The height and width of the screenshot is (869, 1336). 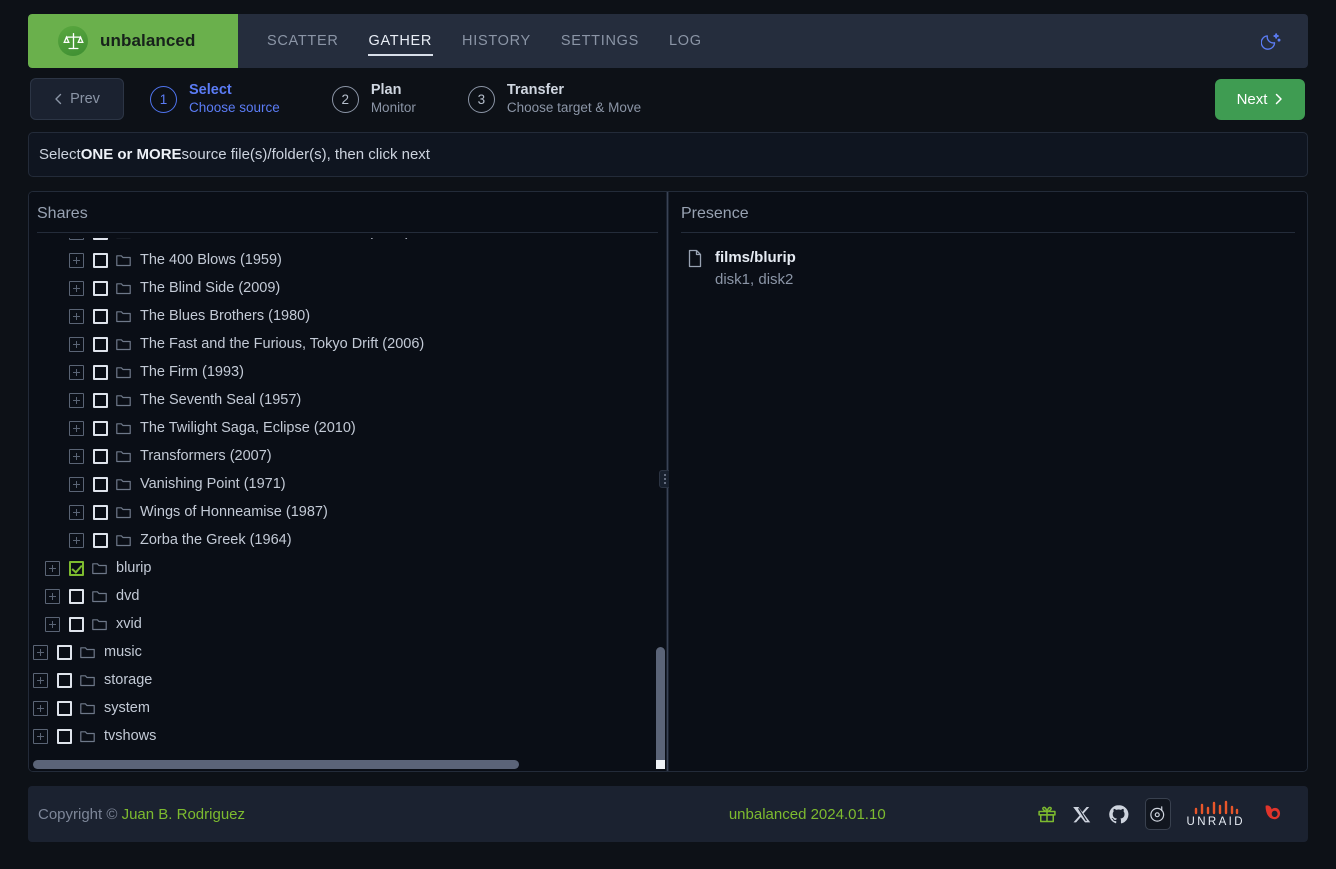 What do you see at coordinates (400, 41) in the screenshot?
I see `tab-gather: GATHER` at bounding box center [400, 41].